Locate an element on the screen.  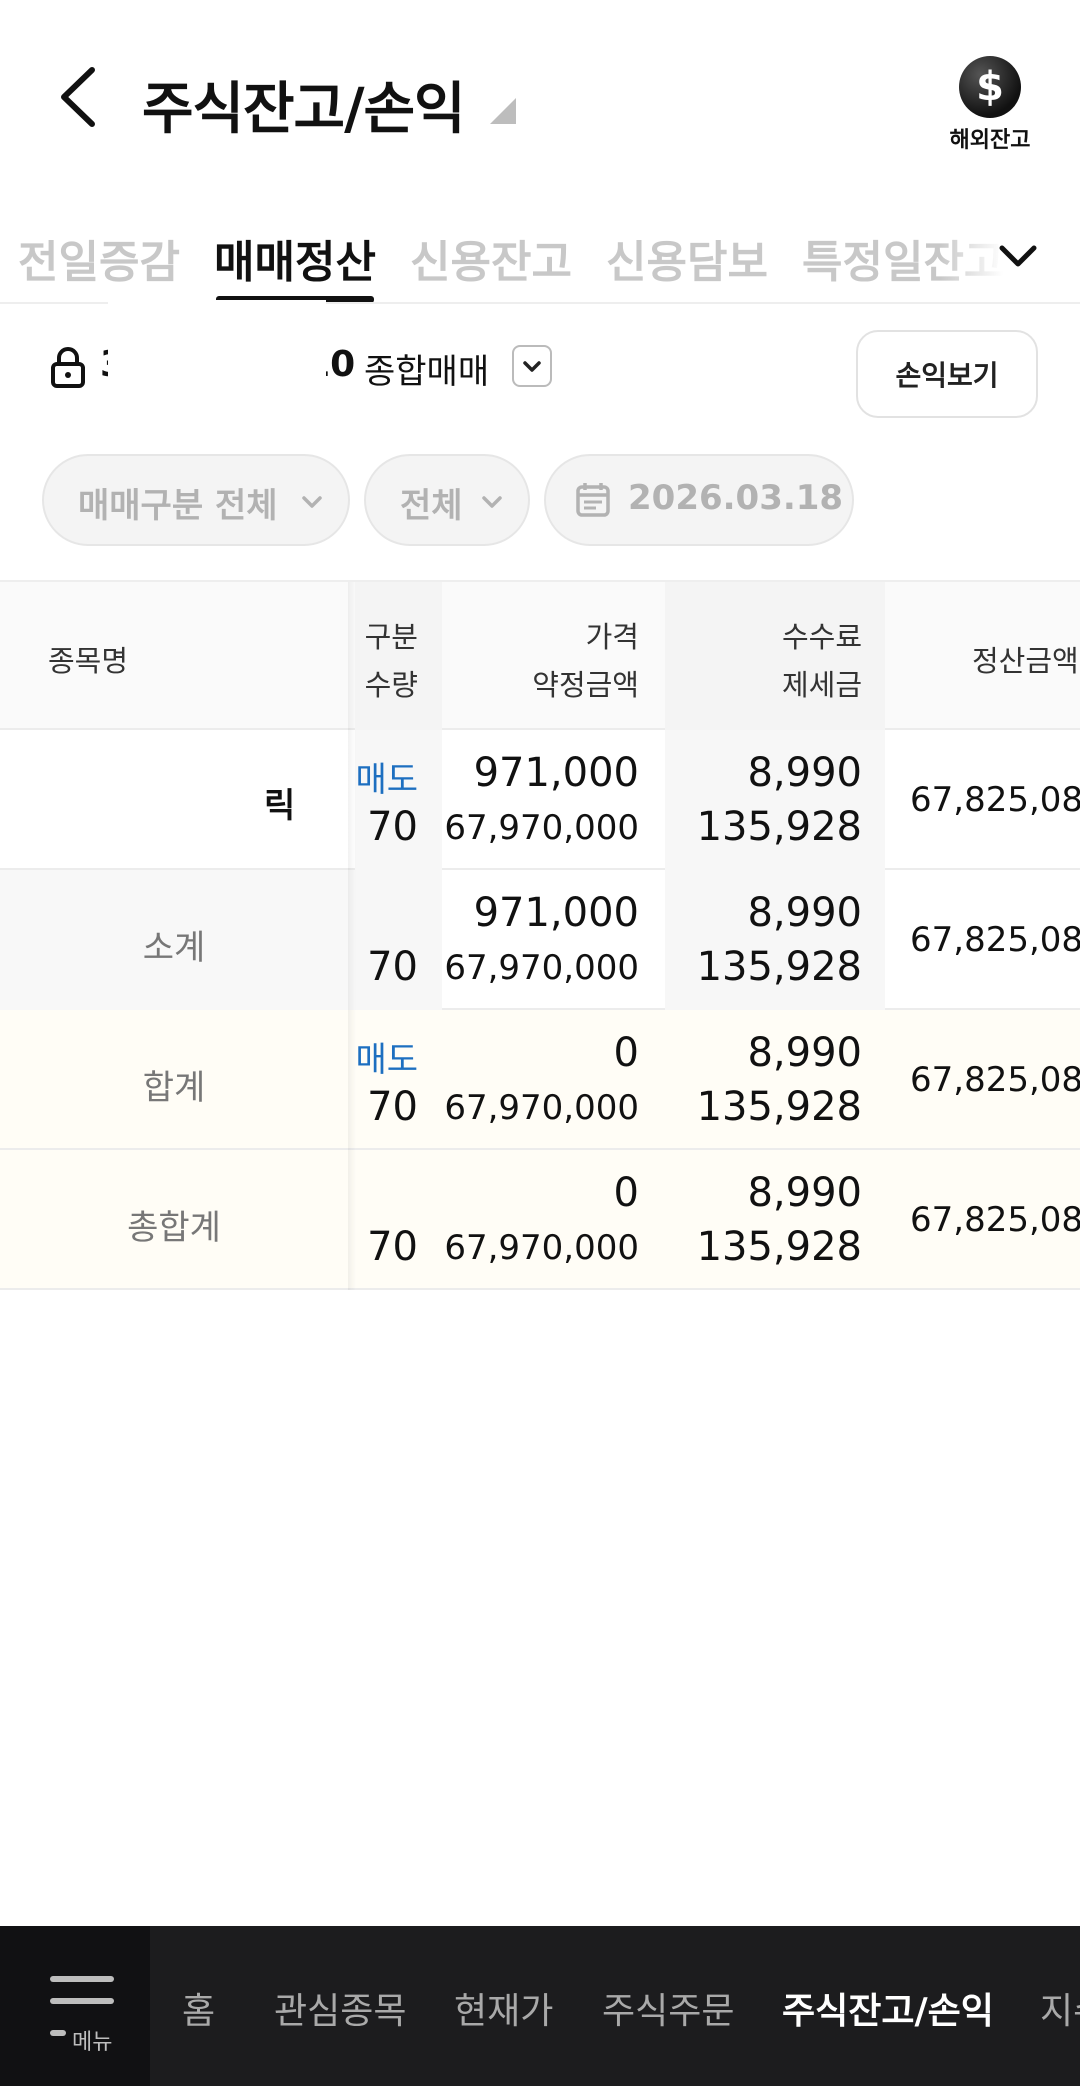
page-title: 주식잔고/손익 is located at coordinates (304, 104).